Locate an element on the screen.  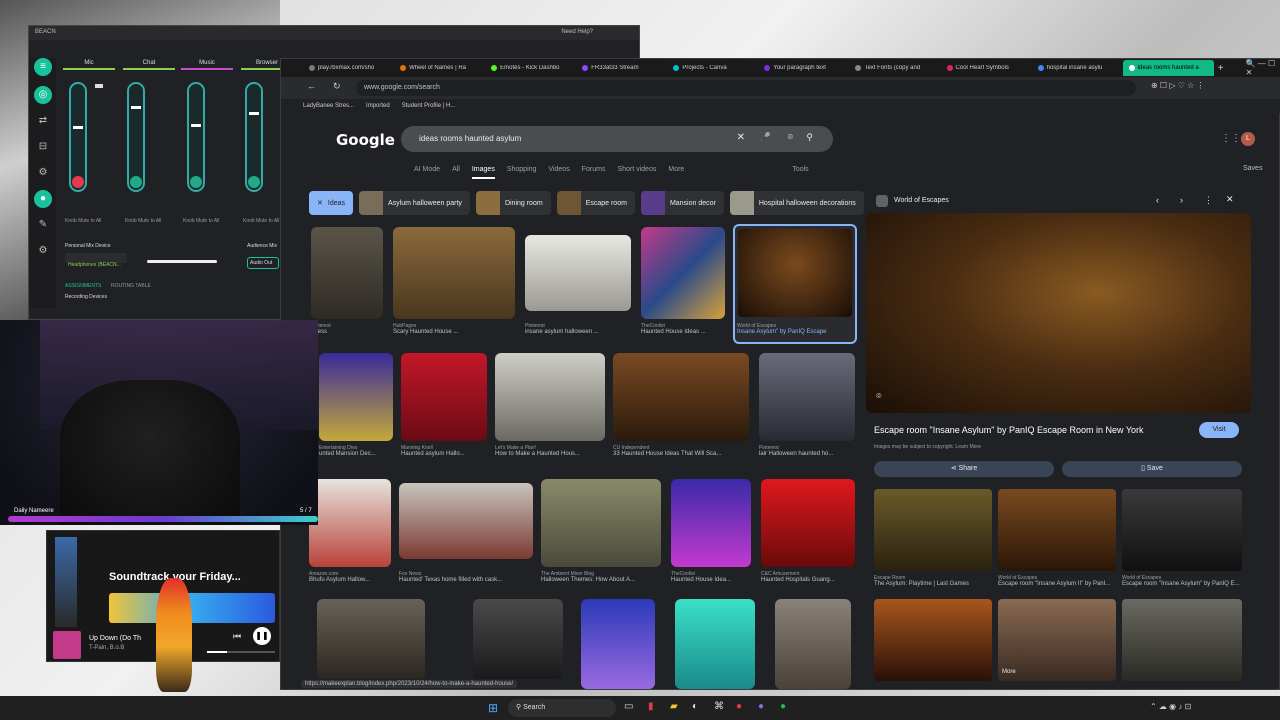
mixer-device-icon: ◎ is located at coordinates (43, 95).